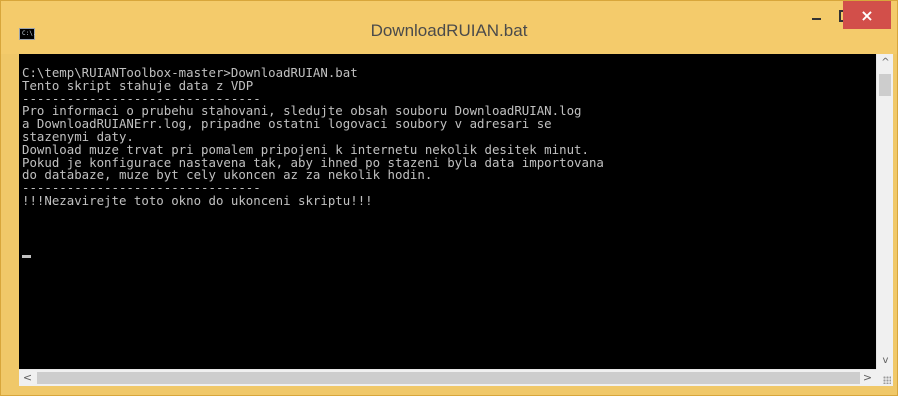  I want to click on resize-grip-icon, so click(887, 380).